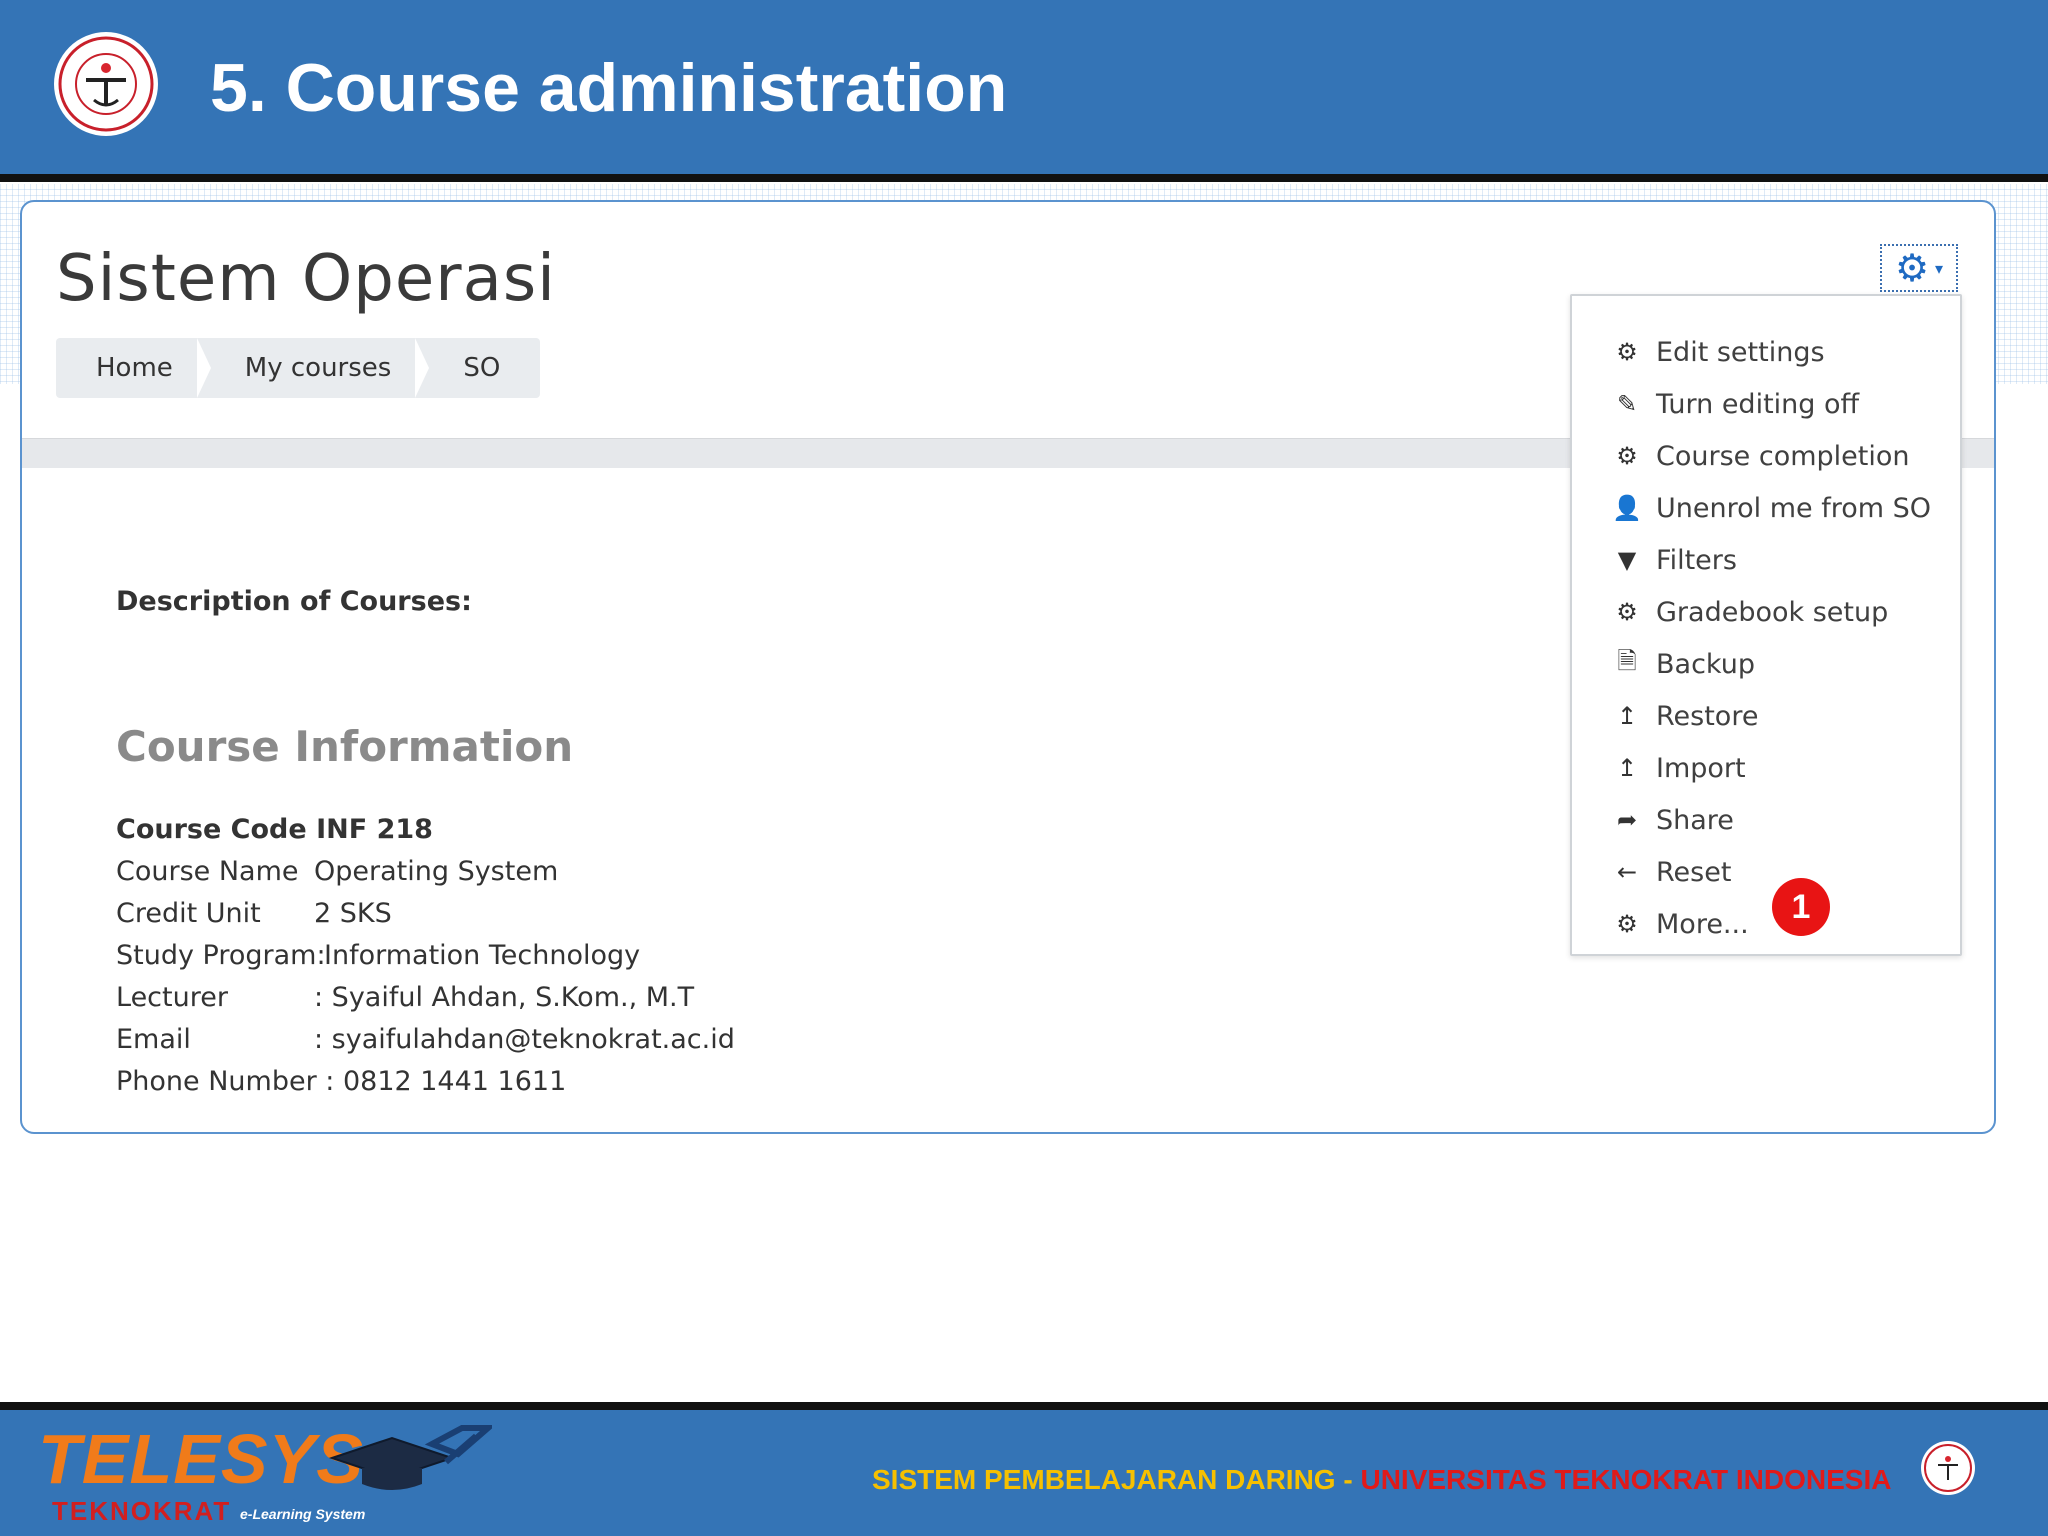 The width and height of the screenshot is (2048, 1536). What do you see at coordinates (1771, 508) in the screenshot?
I see `menu-item-unenrol: 👤 Unenrol me from SO` at bounding box center [1771, 508].